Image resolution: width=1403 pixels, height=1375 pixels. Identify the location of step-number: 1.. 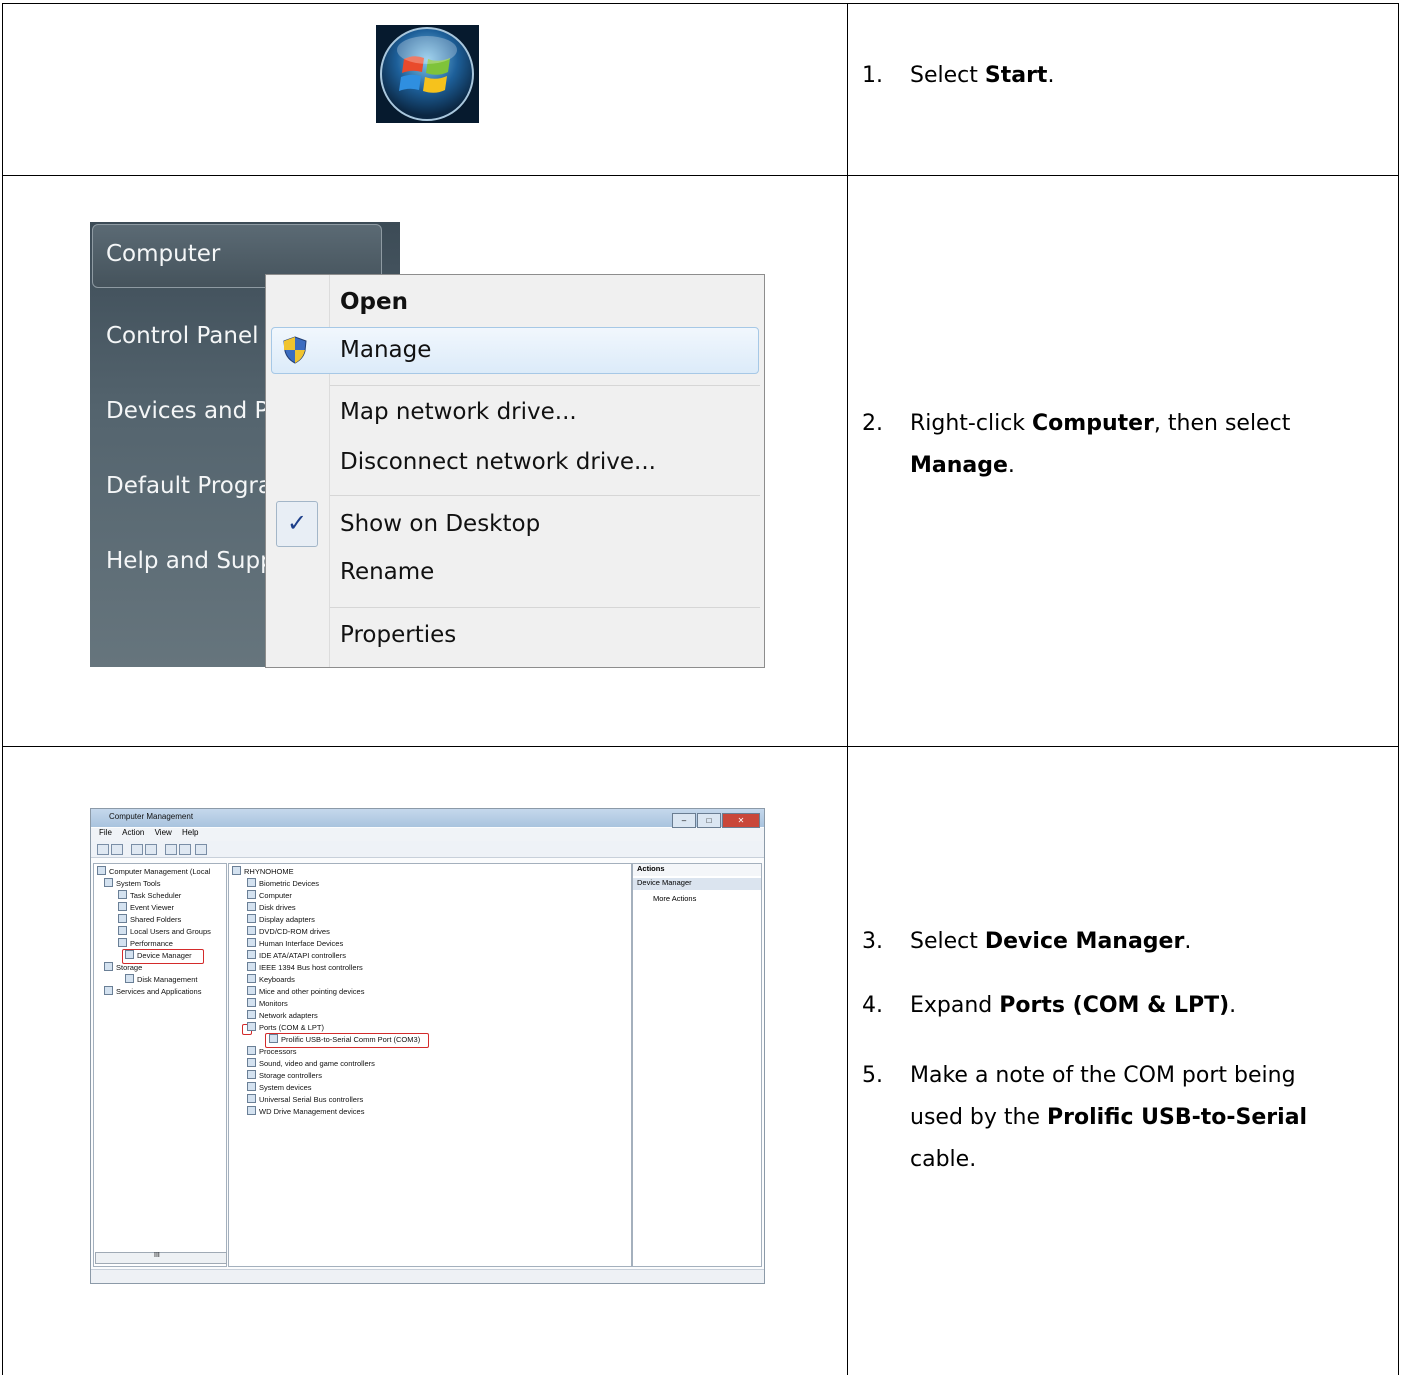
(872, 75).